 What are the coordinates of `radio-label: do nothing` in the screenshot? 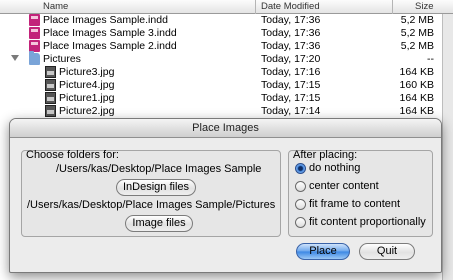 It's located at (335, 168).